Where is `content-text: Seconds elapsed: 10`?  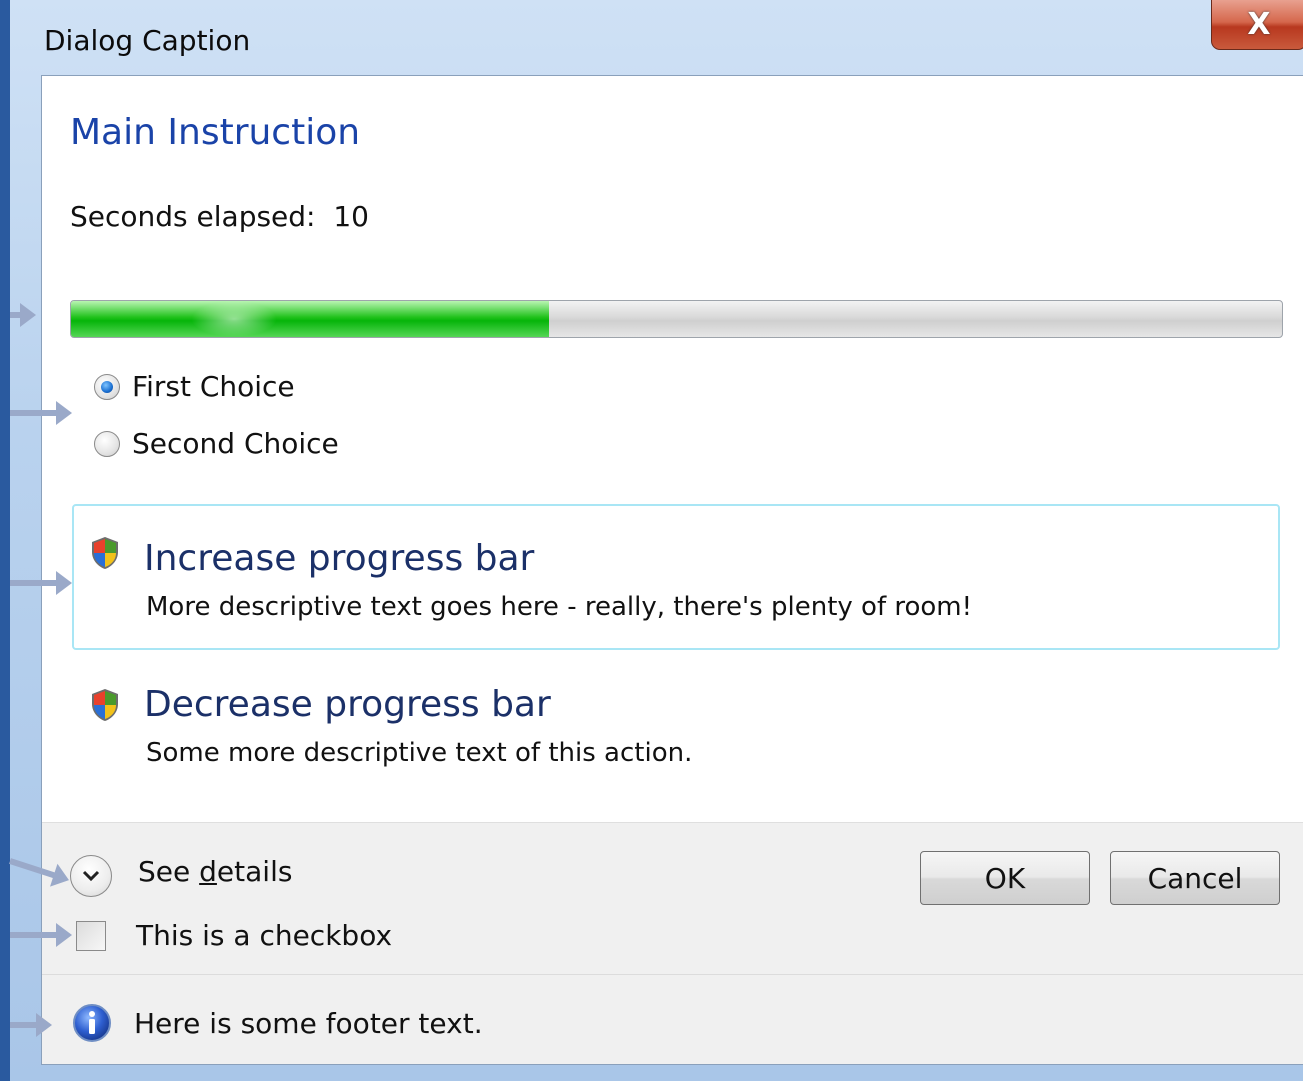 content-text: Seconds elapsed: 10 is located at coordinates (219, 216).